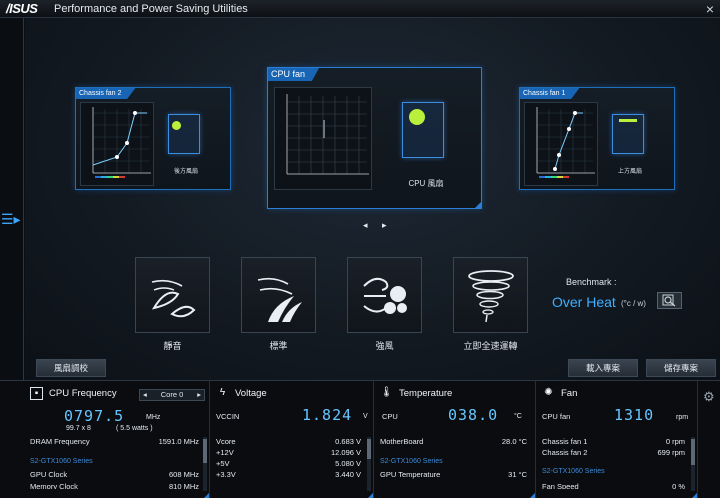 This screenshot has height=498, width=720. What do you see at coordinates (378, 225) in the screenshot?
I see `panel-nav-arrows: ◂ ▸` at bounding box center [378, 225].